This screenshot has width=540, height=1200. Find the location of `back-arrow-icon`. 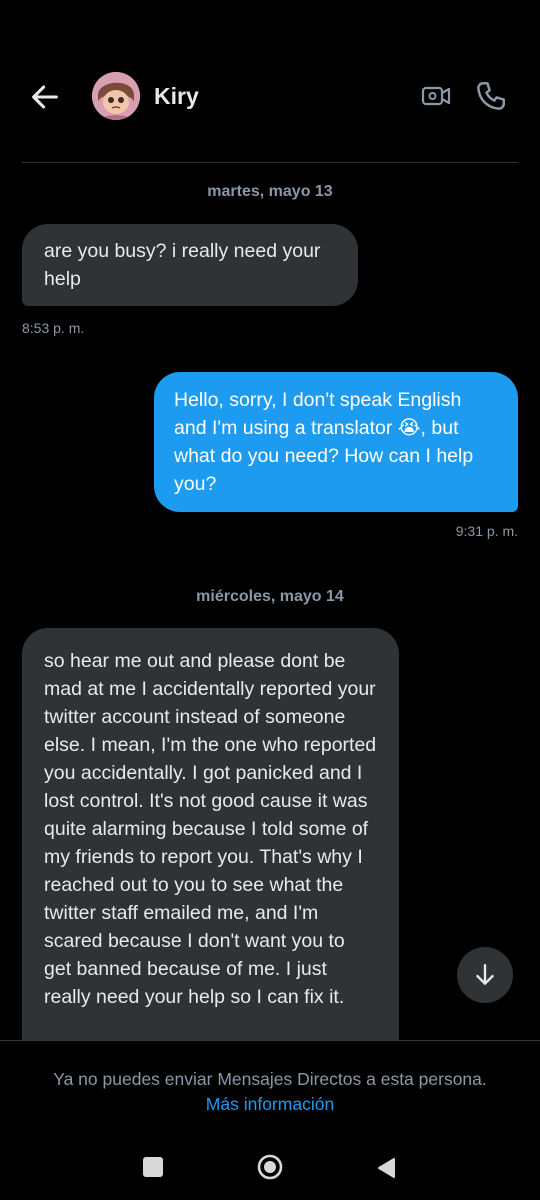

back-arrow-icon is located at coordinates (45, 97).